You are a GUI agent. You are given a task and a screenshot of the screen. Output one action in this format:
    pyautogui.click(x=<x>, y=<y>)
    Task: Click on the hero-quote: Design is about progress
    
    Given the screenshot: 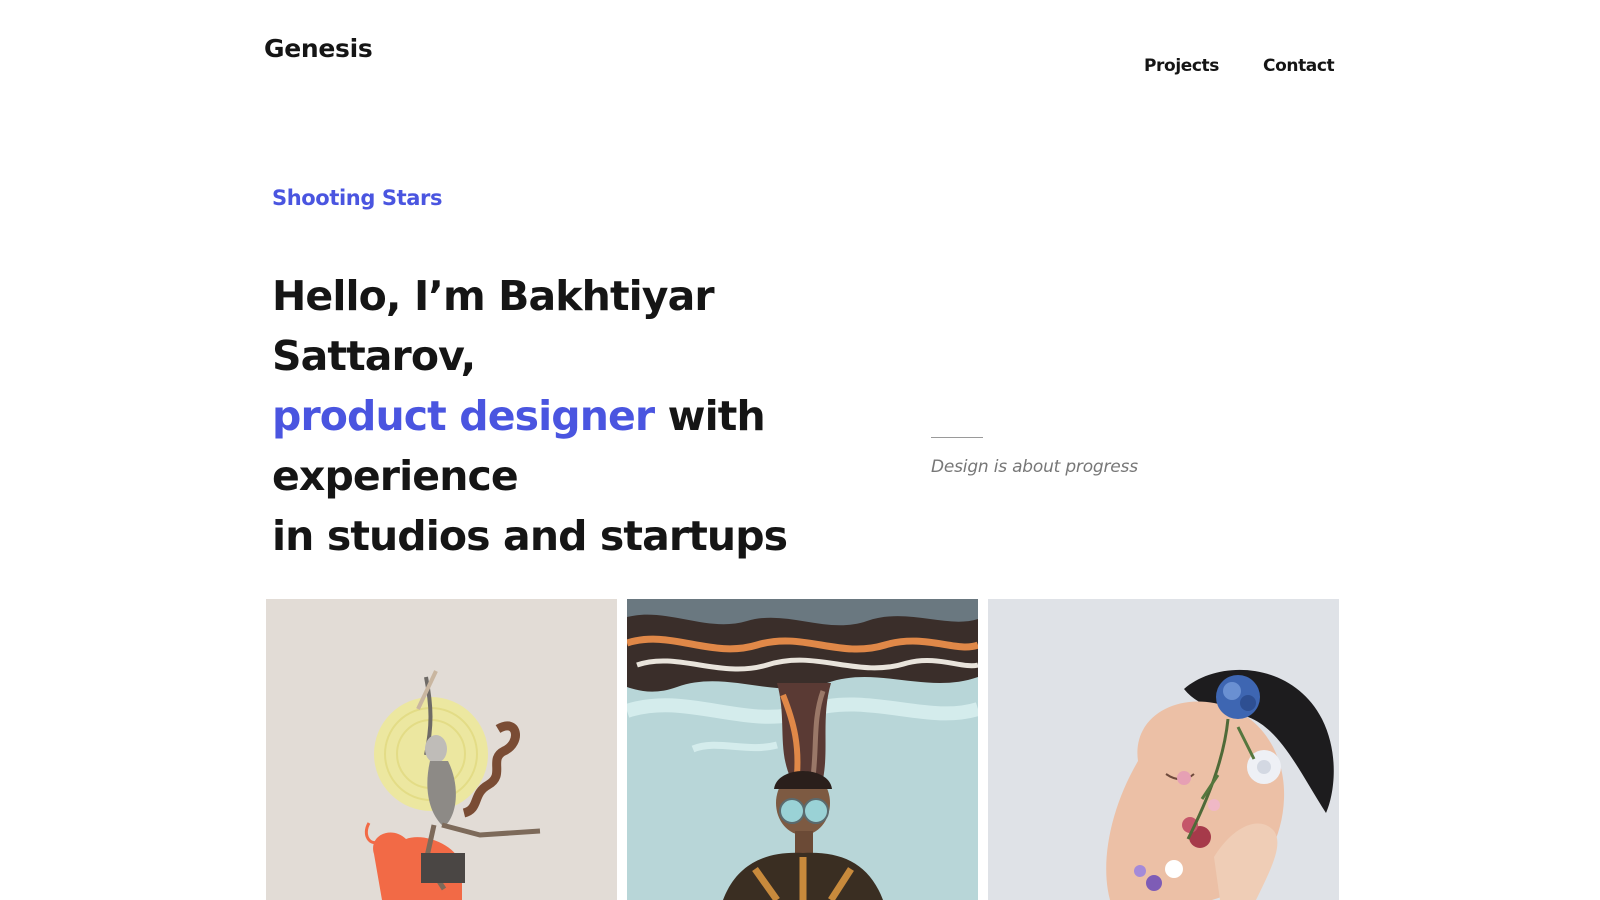 What is the action you would take?
    pyautogui.click(x=1034, y=467)
    